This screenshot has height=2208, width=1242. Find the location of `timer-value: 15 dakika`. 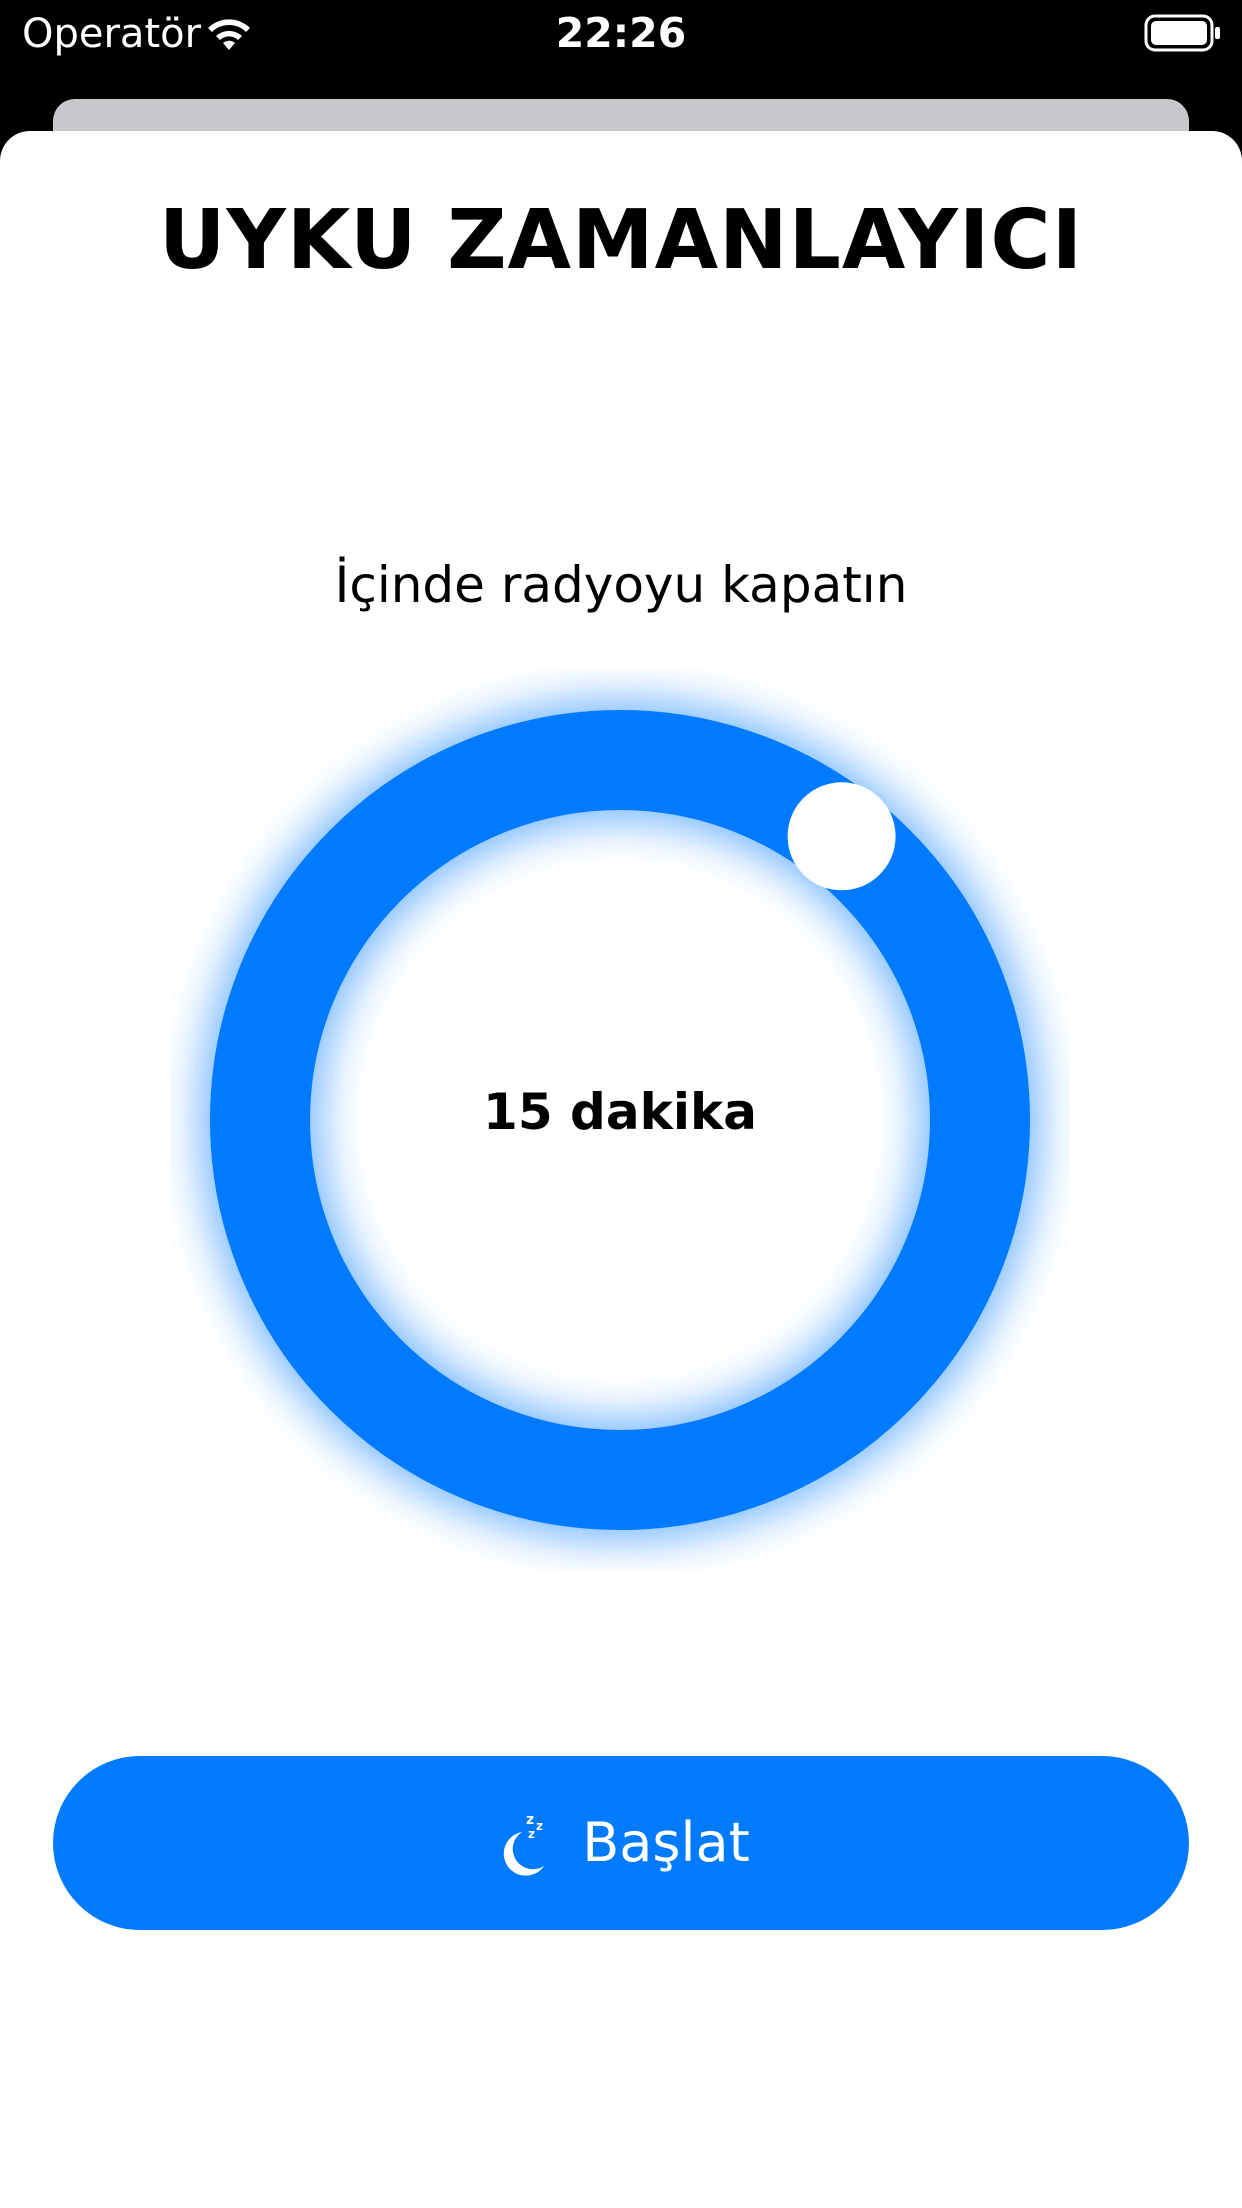

timer-value: 15 dakika is located at coordinates (620, 1112).